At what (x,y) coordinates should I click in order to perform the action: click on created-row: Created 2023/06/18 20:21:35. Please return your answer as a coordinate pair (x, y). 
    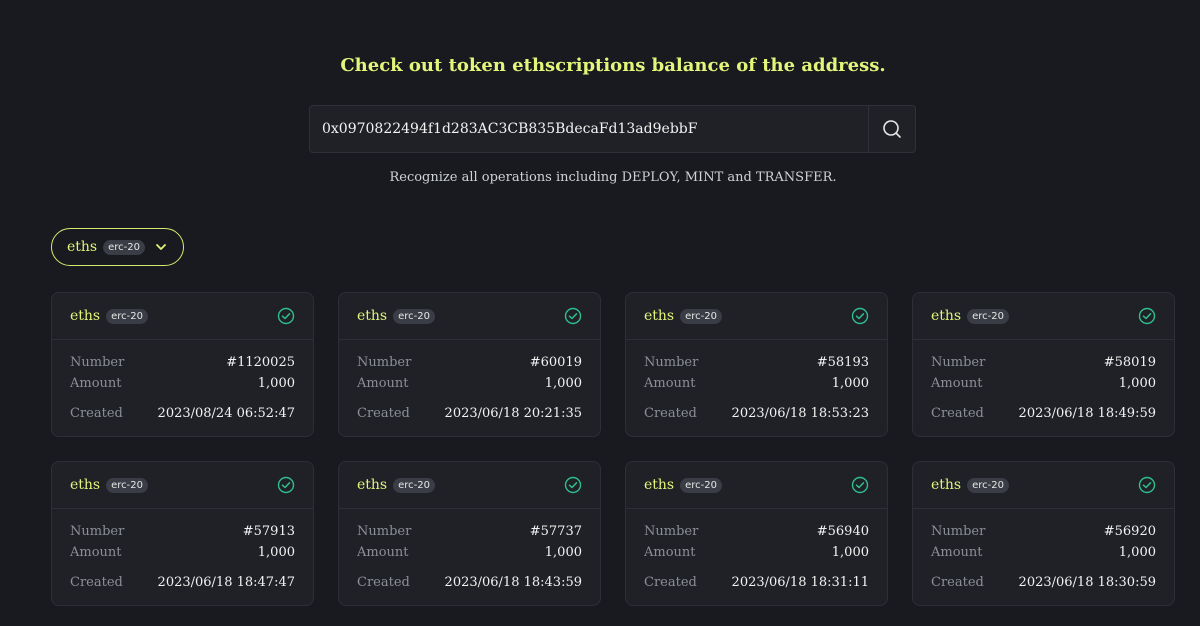
    Looking at the image, I should click on (469, 413).